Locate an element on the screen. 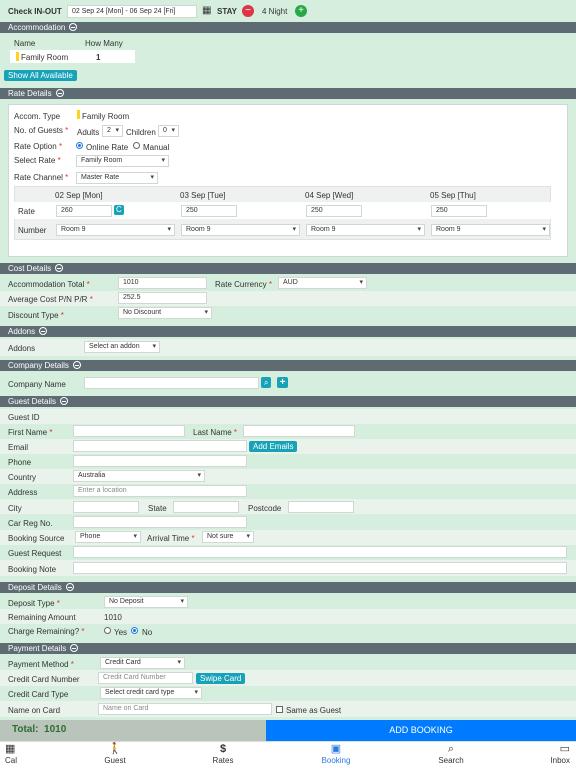  last-name-label: Last Name * is located at coordinates (215, 432).